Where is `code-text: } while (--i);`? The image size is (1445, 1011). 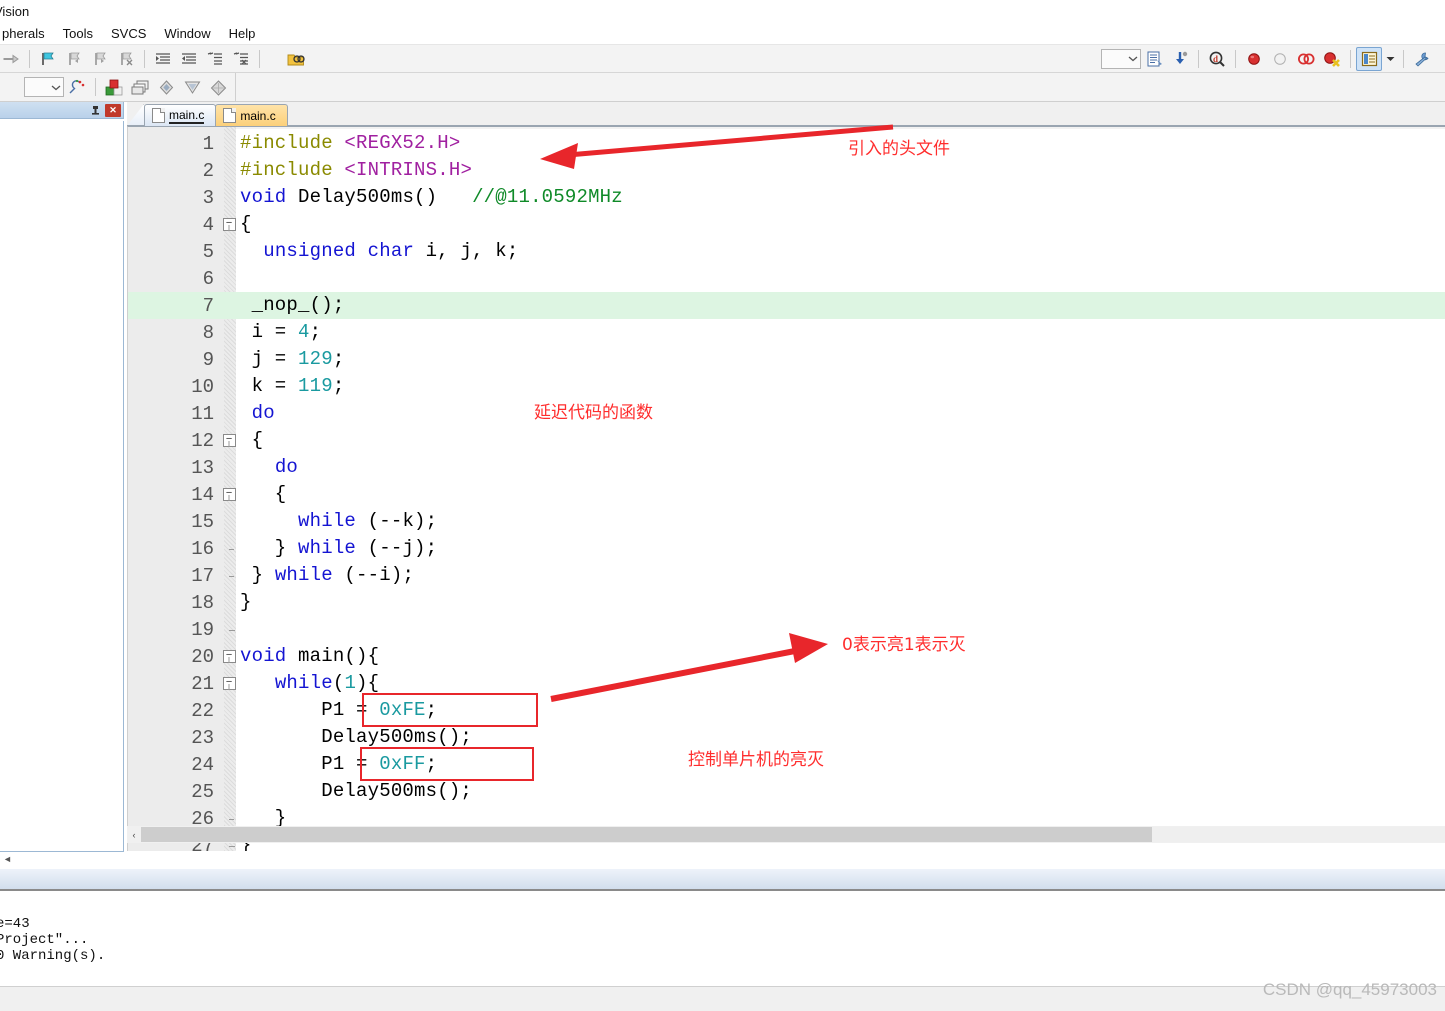
code-text: } while (--i); is located at coordinates (327, 575).